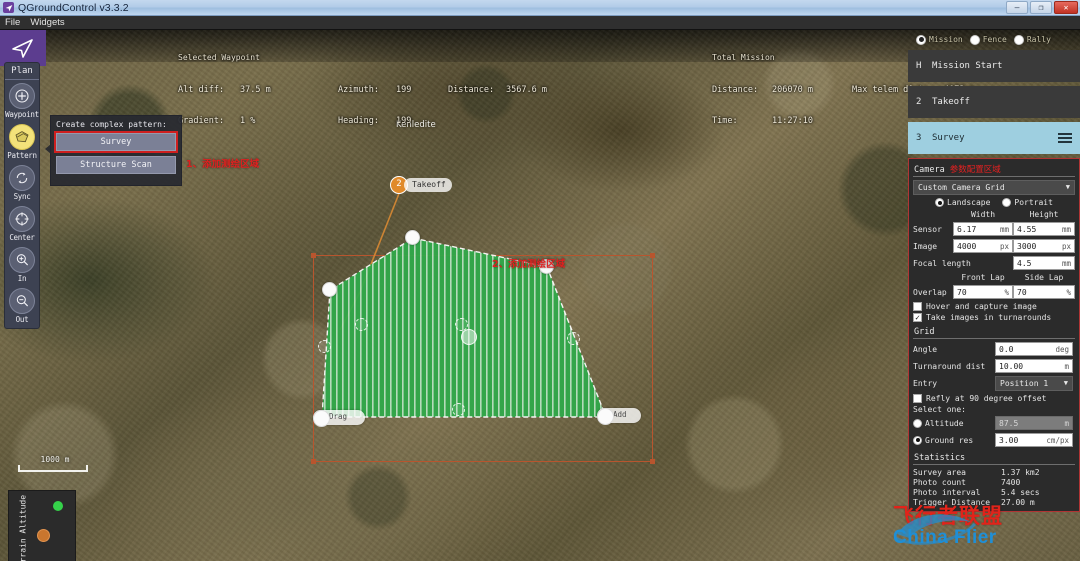 The height and width of the screenshot is (561, 1080). What do you see at coordinates (55, 459) in the screenshot?
I see `scalebar-label: 1000 m` at bounding box center [55, 459].